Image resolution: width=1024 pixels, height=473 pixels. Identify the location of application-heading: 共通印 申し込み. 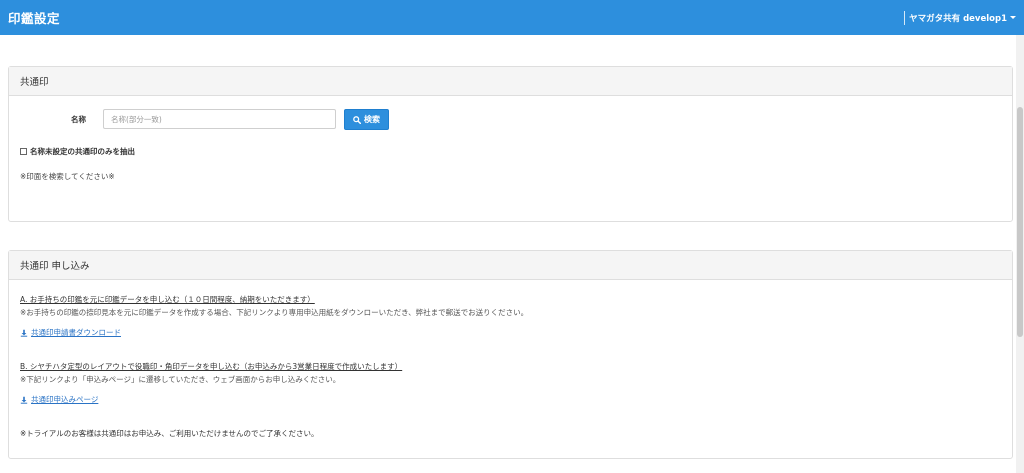
(510, 265).